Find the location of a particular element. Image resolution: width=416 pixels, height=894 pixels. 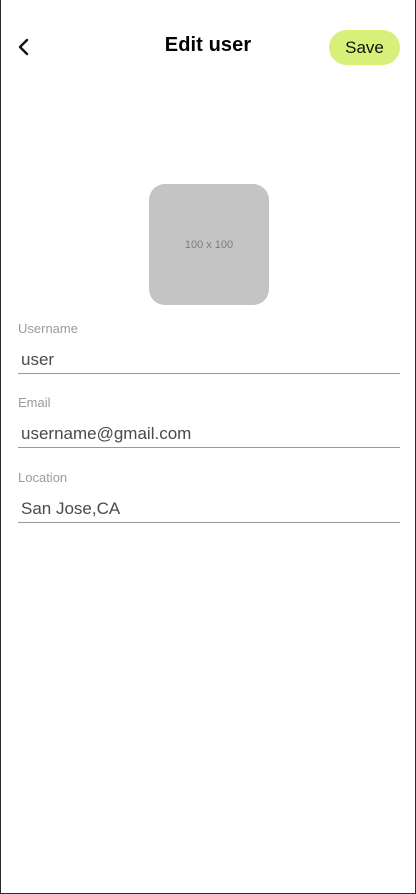

username-label: Username is located at coordinates (48, 328).